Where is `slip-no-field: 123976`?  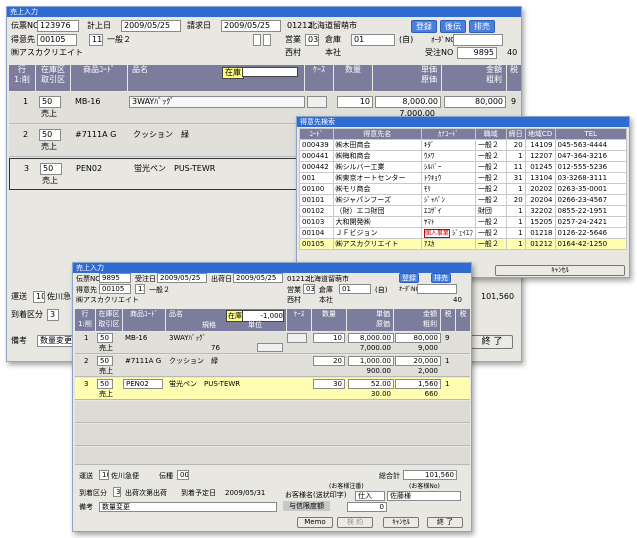
slip-no-field: 123976 is located at coordinates (58, 26).